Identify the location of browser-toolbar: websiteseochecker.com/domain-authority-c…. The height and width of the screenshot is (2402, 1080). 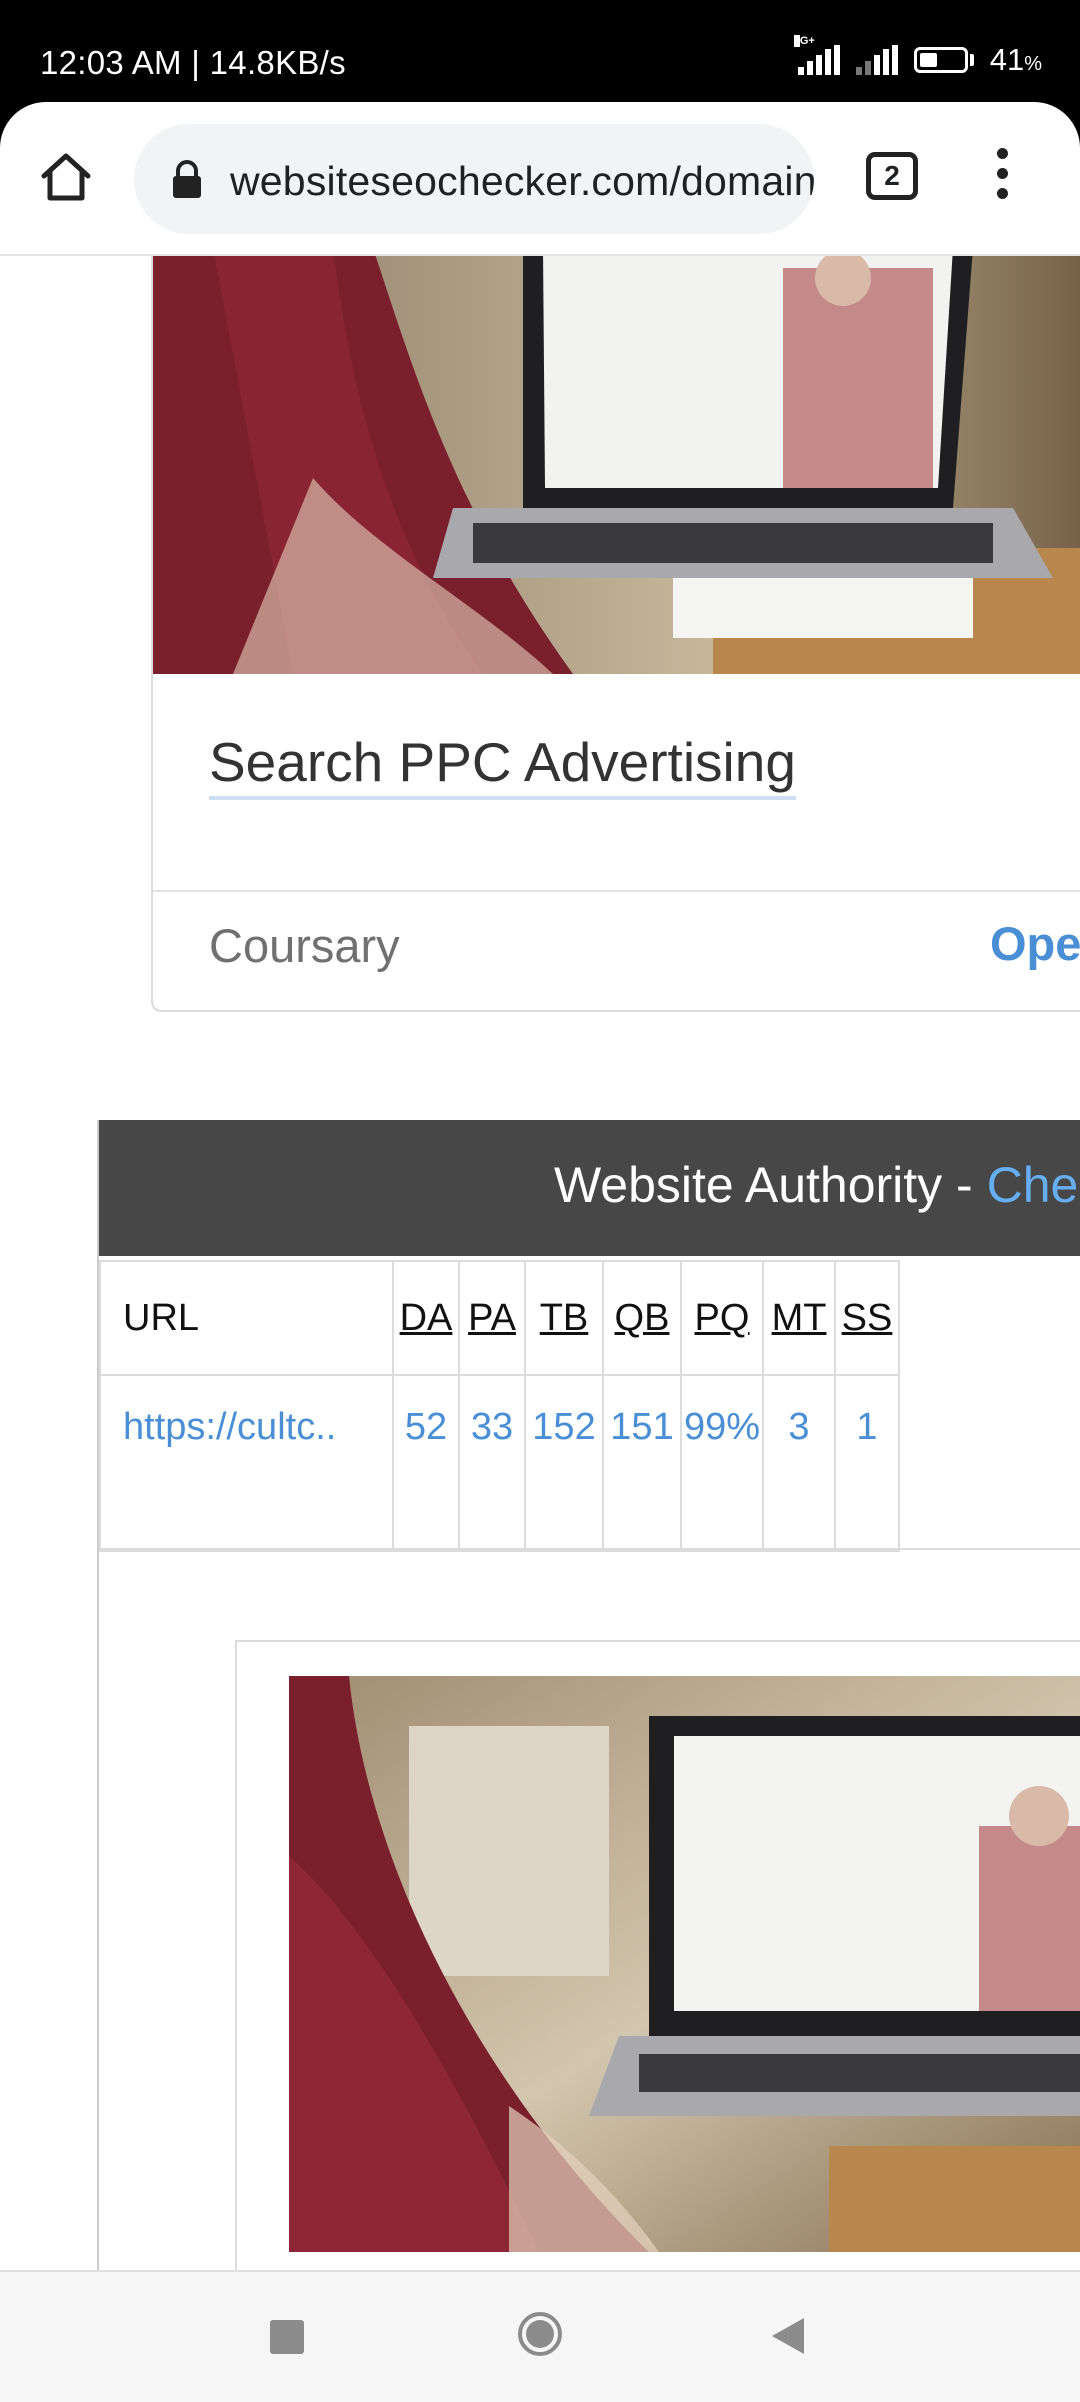
(540, 179).